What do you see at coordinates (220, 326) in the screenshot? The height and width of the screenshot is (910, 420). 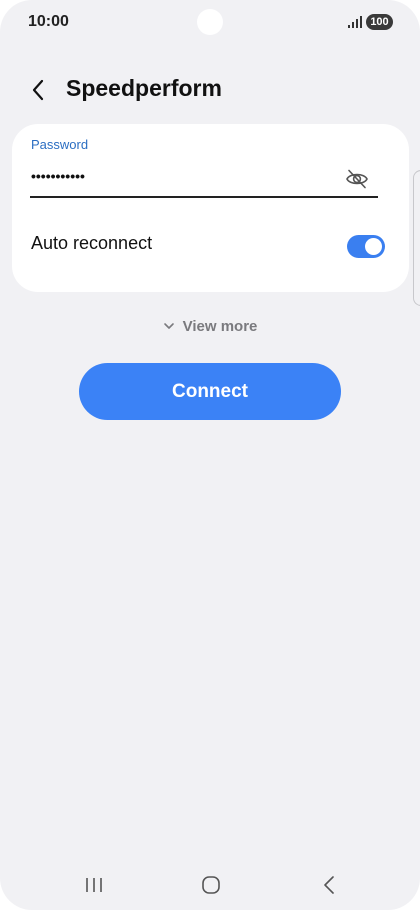 I see `view-more-label: View more` at bounding box center [220, 326].